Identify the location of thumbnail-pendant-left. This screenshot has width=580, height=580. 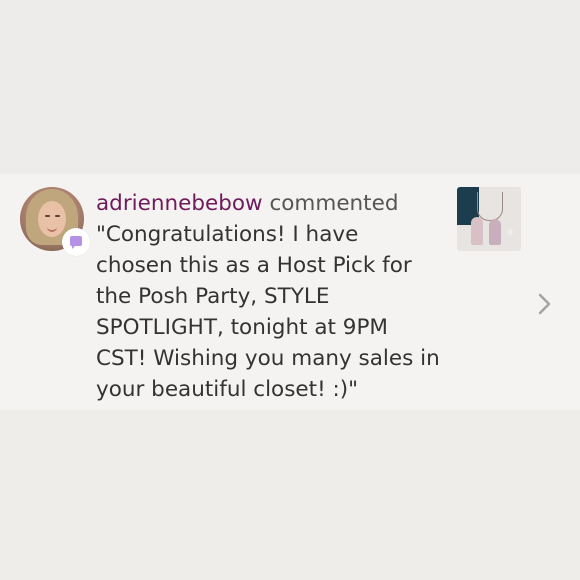
(477, 231).